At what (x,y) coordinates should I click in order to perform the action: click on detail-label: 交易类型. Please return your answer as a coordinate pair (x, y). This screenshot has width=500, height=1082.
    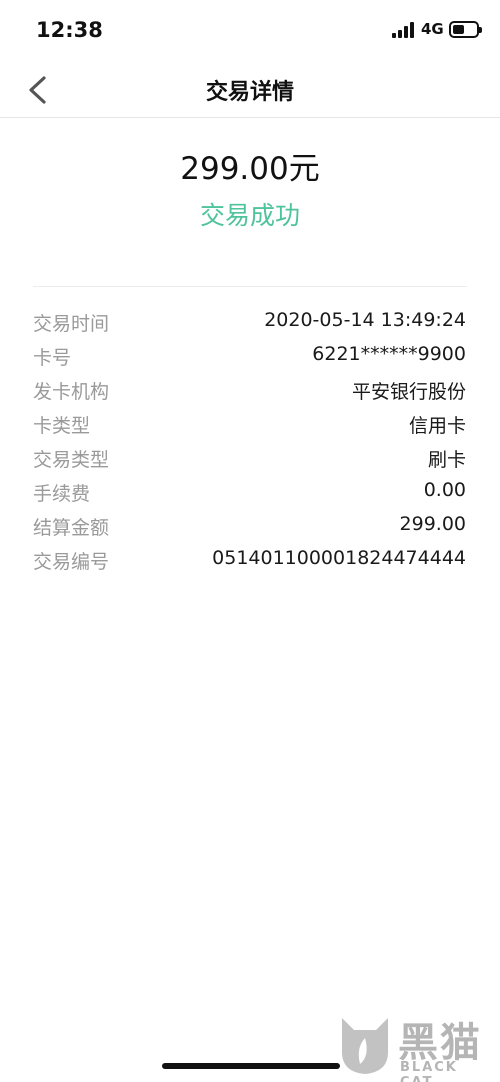
    Looking at the image, I should click on (71, 460).